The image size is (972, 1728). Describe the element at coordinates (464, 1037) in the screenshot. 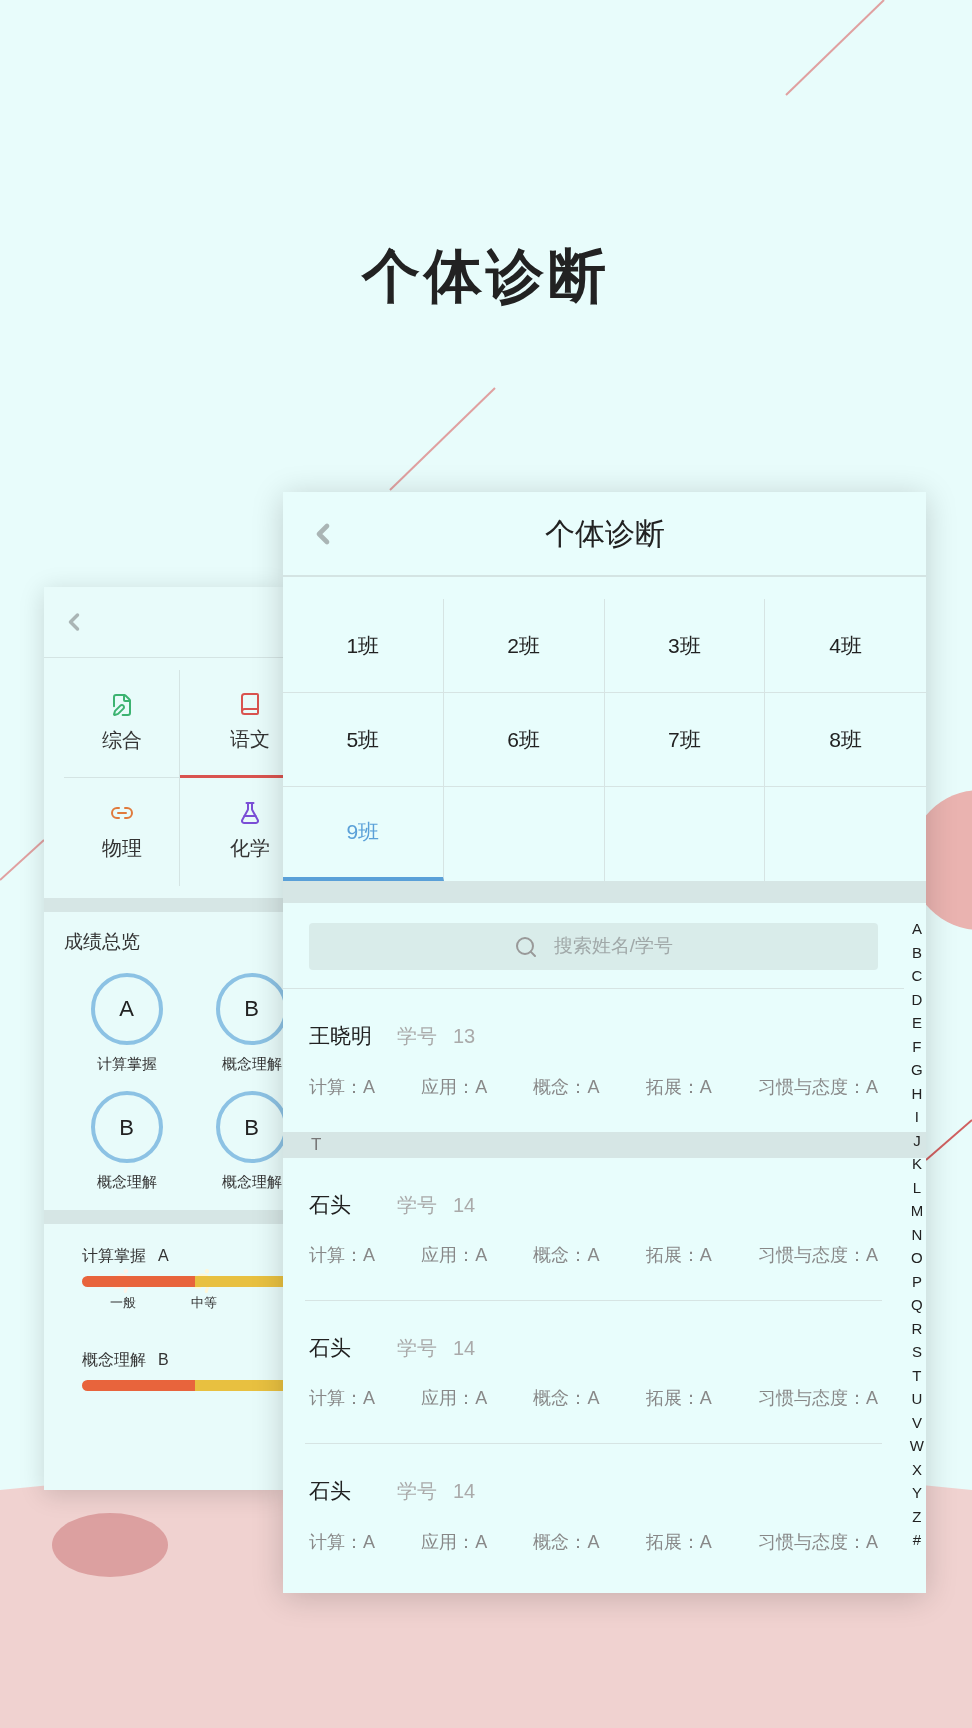

I see `student-id: 13` at that location.